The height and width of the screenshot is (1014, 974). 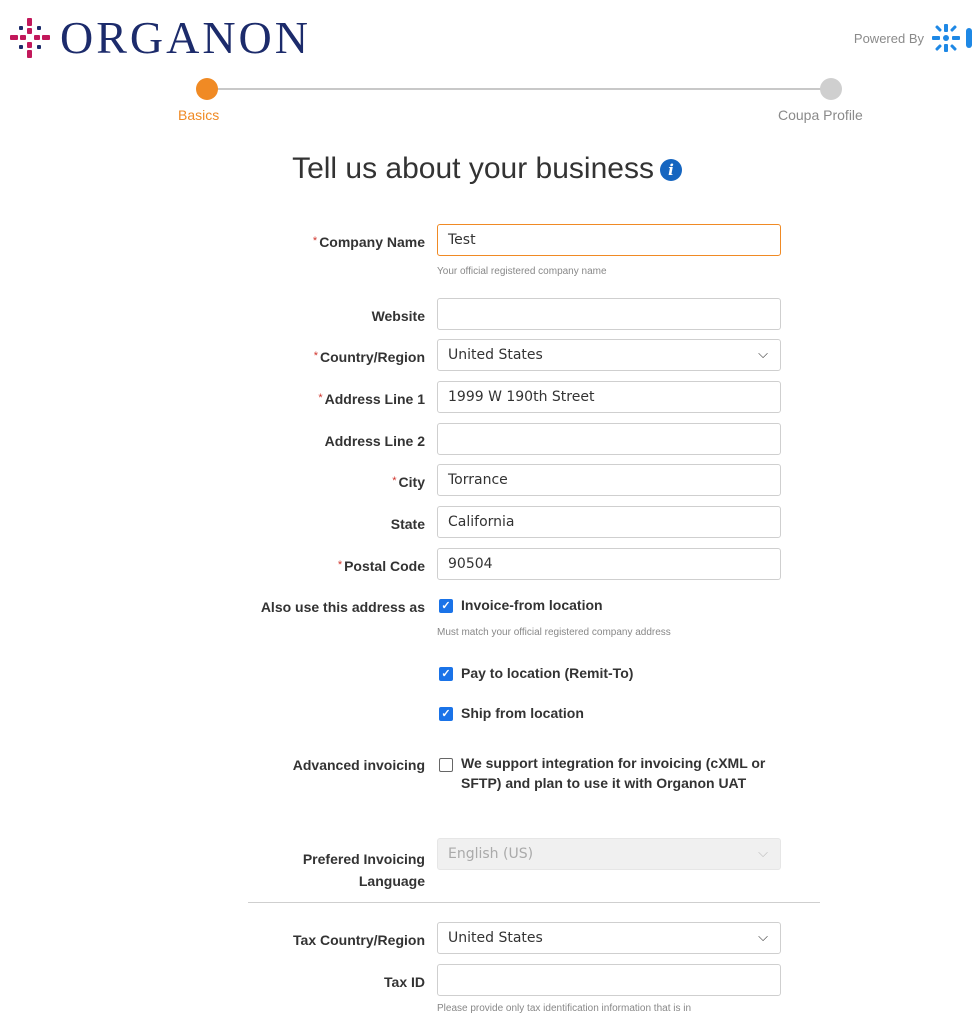 I want to click on invoice-from-location-option: ✓ Invoice-from location, so click(x=521, y=605).